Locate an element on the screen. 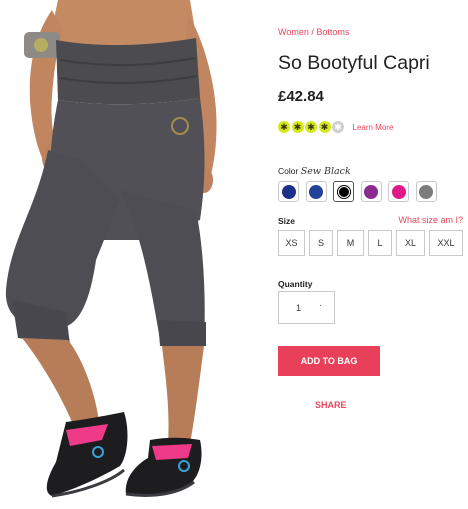 This screenshot has height=509, width=468. color-swatch-purple is located at coordinates (371, 191).